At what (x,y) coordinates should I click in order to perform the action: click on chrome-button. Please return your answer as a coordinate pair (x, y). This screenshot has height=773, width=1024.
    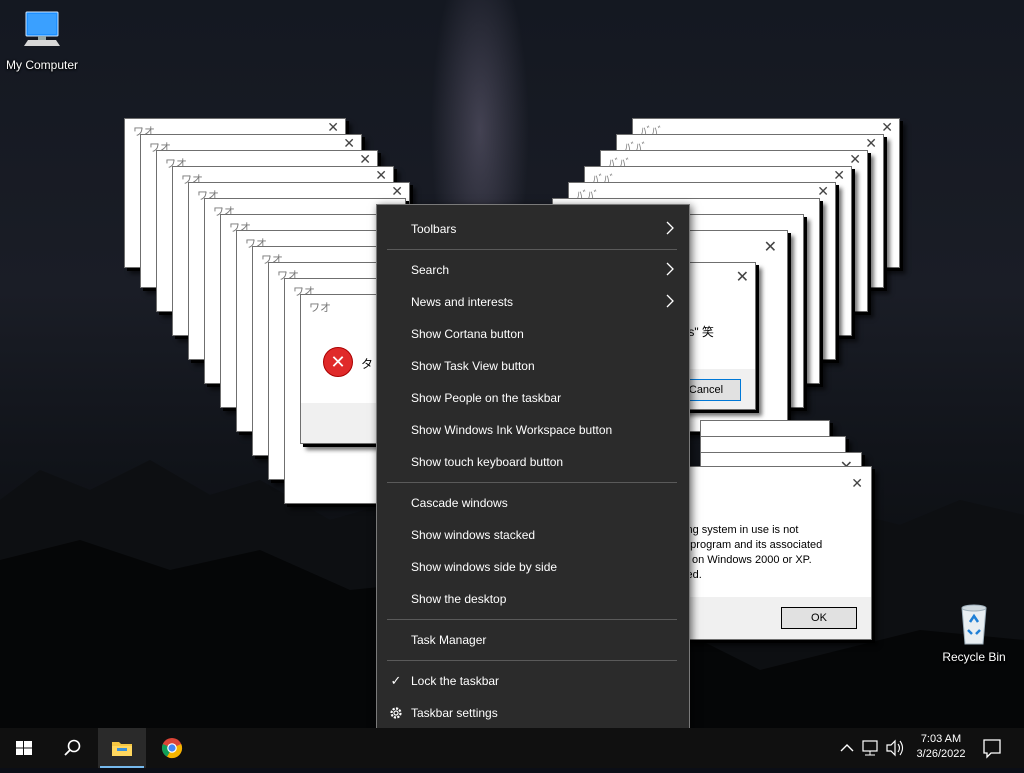
    Looking at the image, I should click on (172, 748).